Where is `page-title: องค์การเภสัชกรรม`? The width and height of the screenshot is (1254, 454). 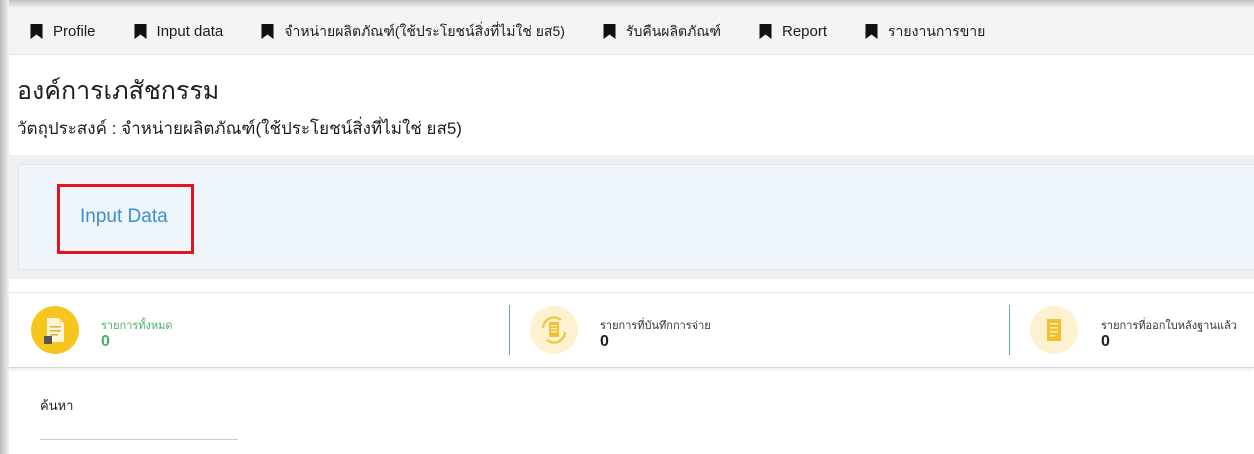 page-title: องค์การเภสัชกรรม is located at coordinates (118, 91).